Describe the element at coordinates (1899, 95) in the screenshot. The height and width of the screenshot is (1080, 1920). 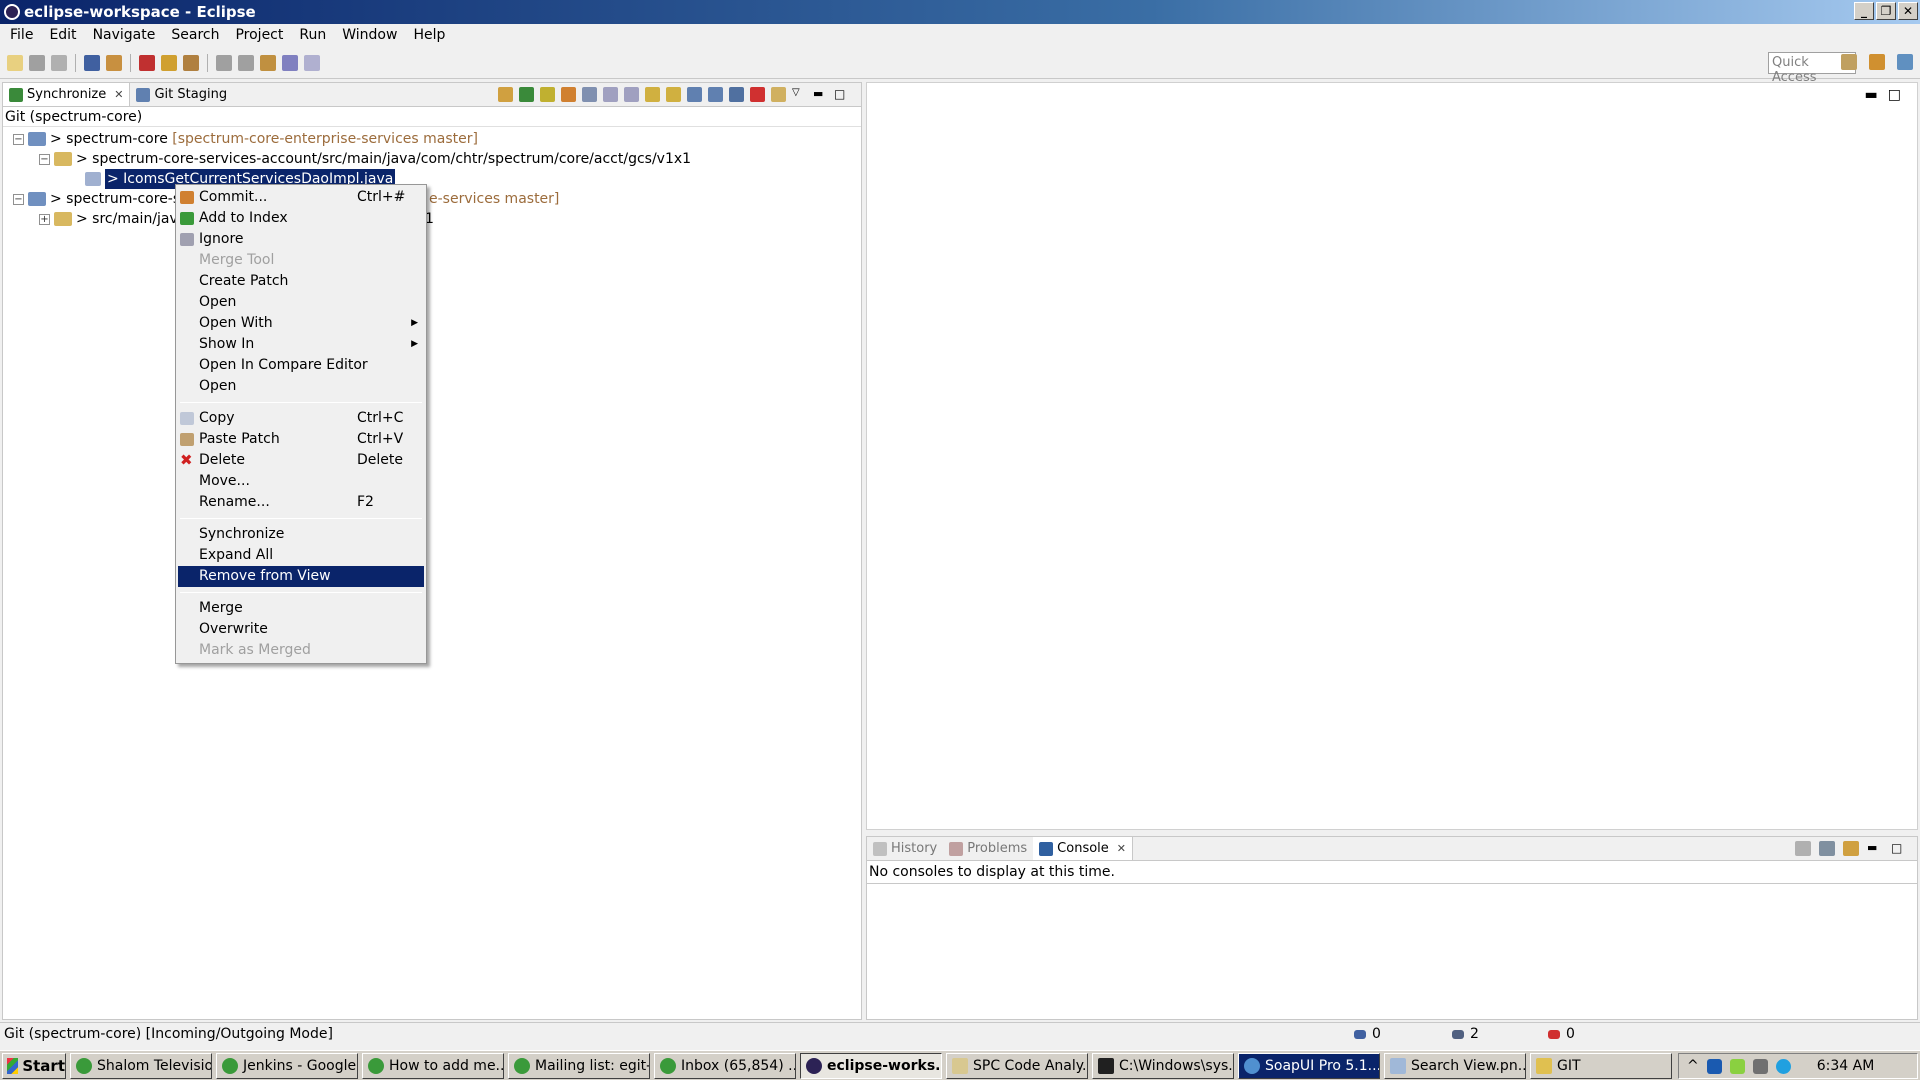
I see `maximize-editor-icon: □` at that location.